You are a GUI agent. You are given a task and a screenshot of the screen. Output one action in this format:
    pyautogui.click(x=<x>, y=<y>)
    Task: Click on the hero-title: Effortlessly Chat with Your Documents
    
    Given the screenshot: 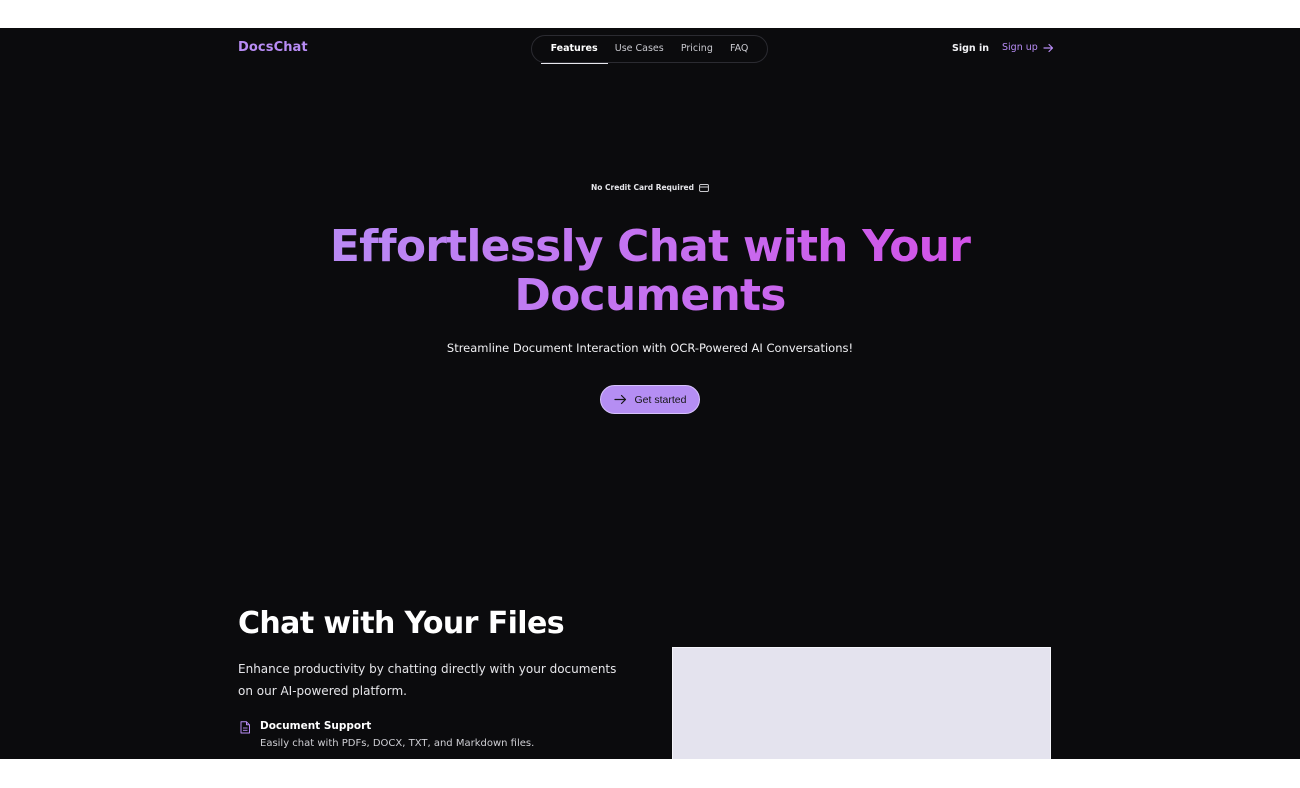 What is the action you would take?
    pyautogui.click(x=650, y=271)
    